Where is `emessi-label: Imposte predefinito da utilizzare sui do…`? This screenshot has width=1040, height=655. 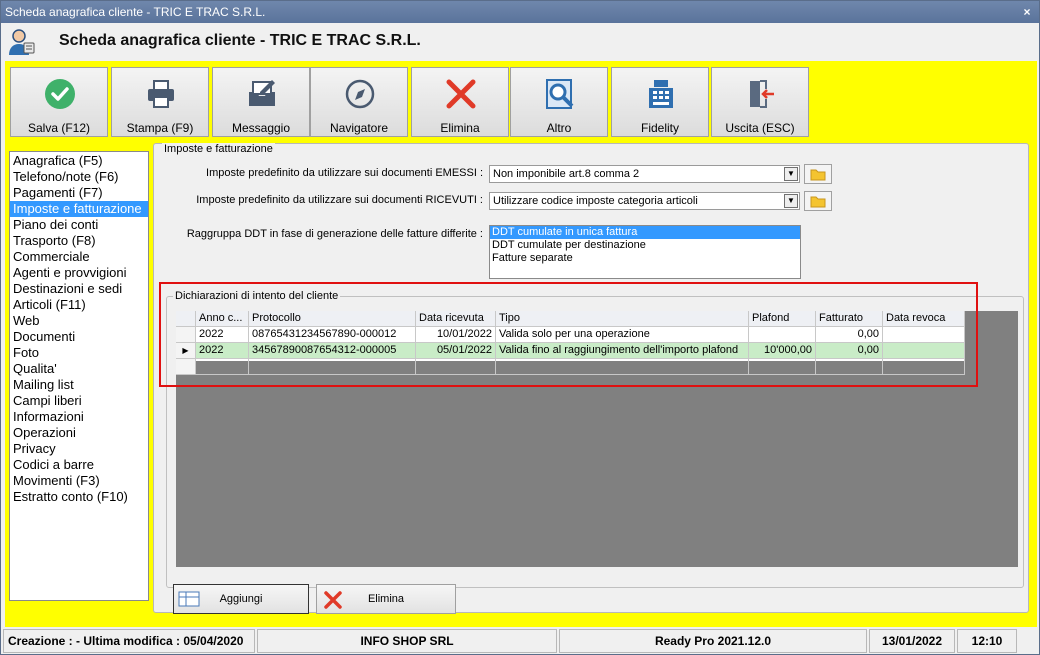 emessi-label: Imposte predefinito da utilizzare sui do… is located at coordinates (344, 173).